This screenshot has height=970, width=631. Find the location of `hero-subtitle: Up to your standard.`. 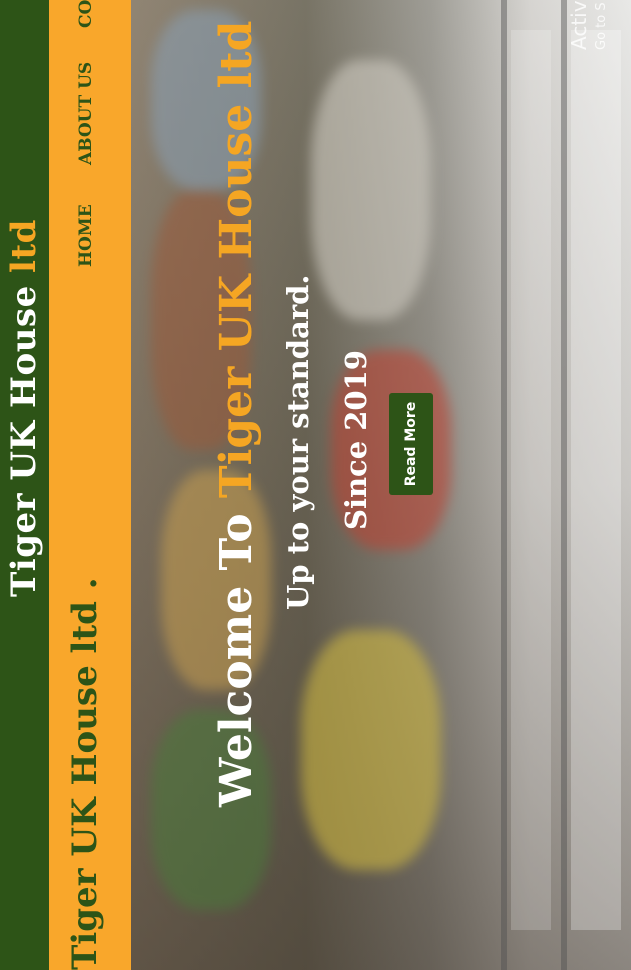

hero-subtitle: Up to your standard. is located at coordinates (298, 442).